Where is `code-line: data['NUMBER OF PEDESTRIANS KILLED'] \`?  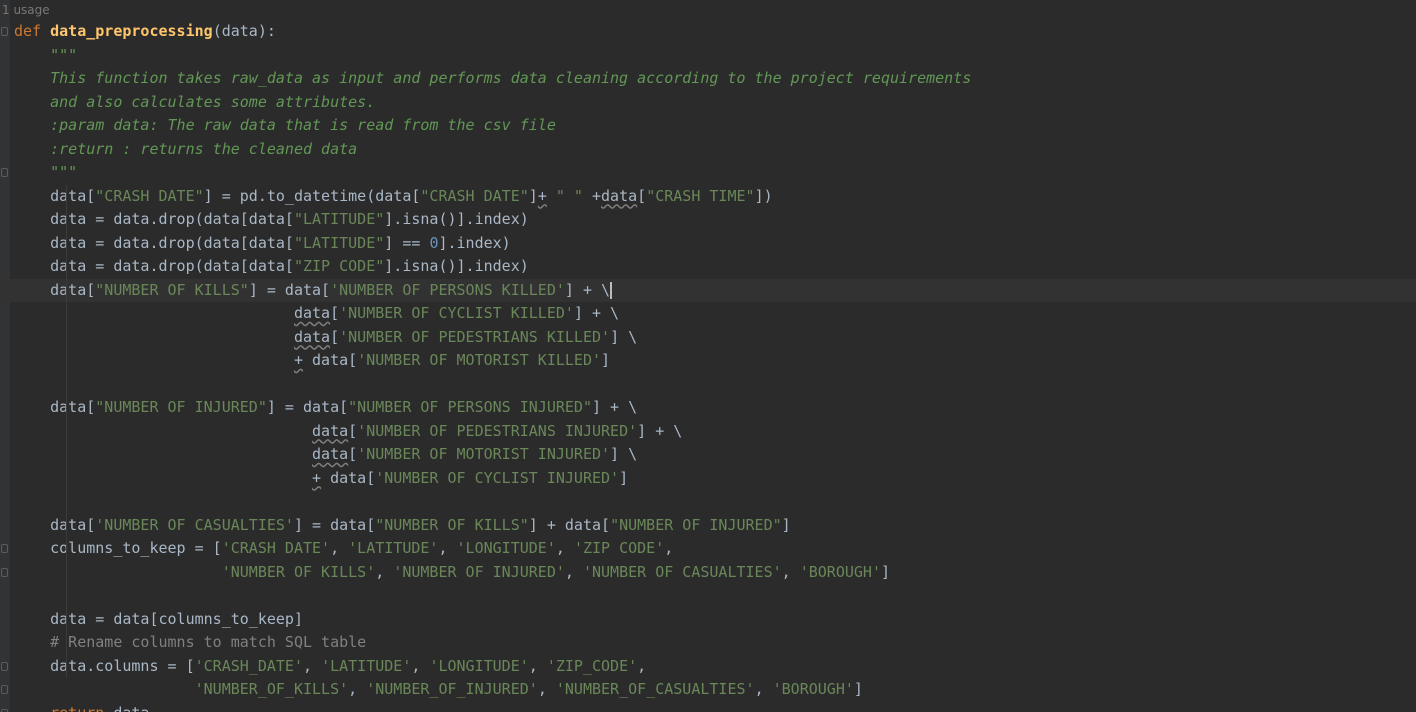
code-line: data['NUMBER OF PEDESTRIANS KILLED'] \ is located at coordinates (318, 337).